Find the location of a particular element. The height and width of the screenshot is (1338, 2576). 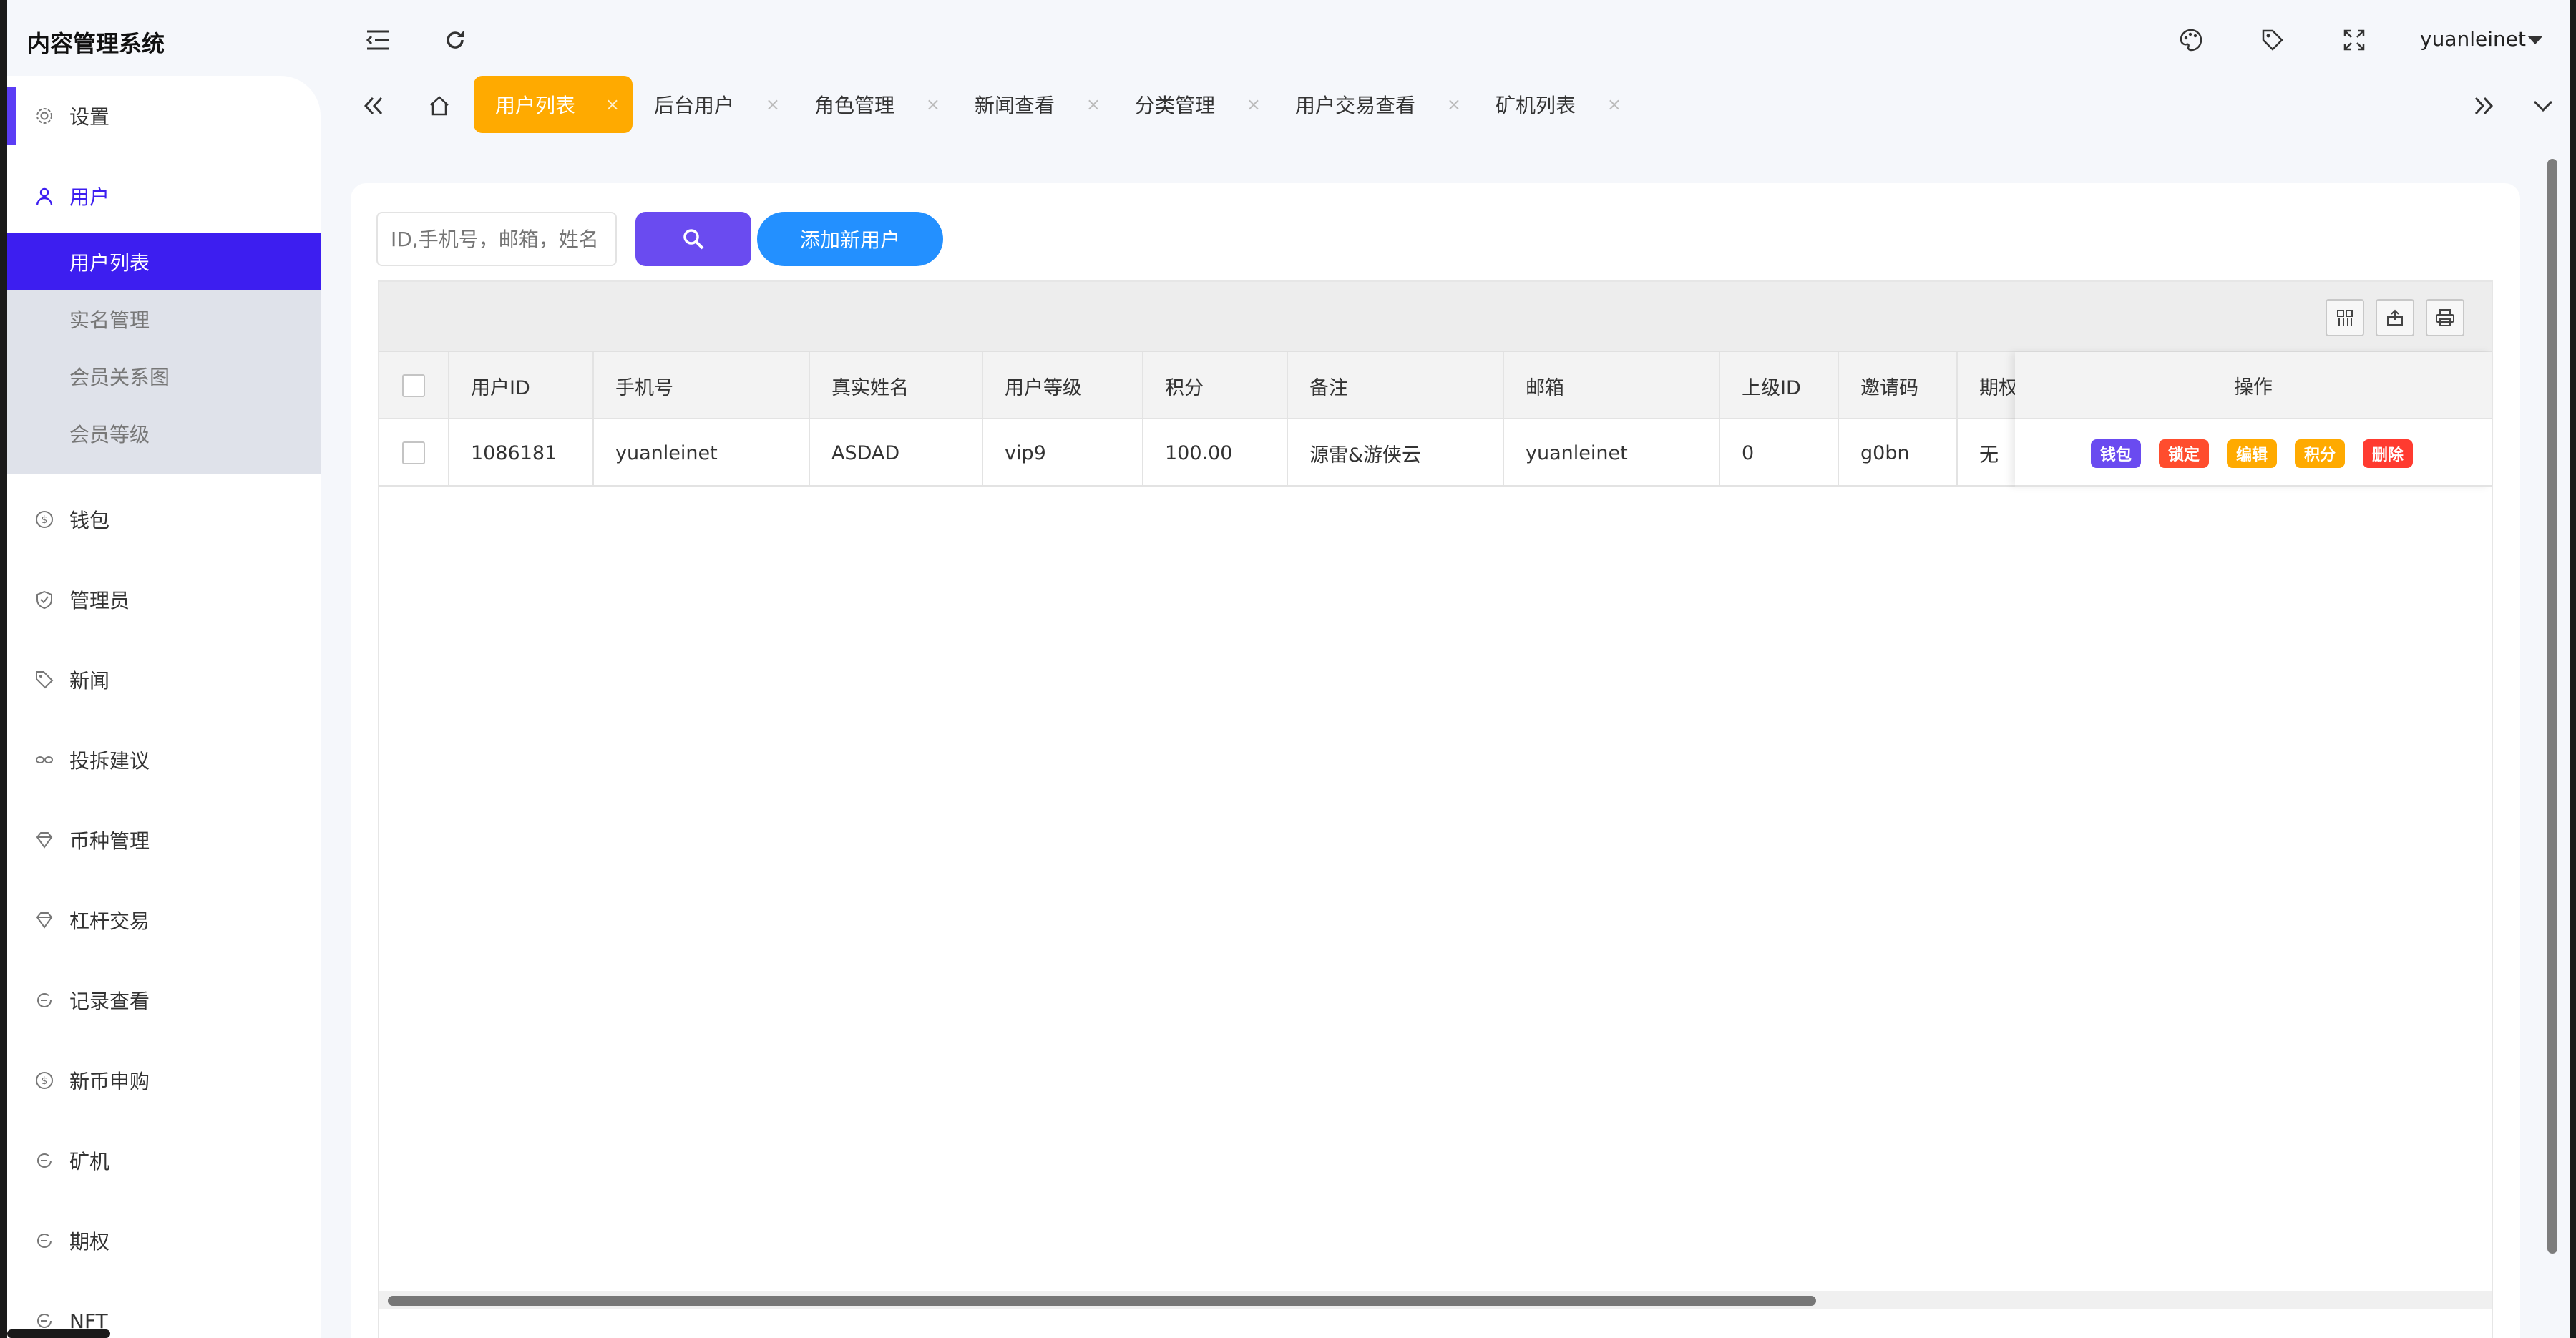

lock-button: 锁定 is located at coordinates (2184, 453).